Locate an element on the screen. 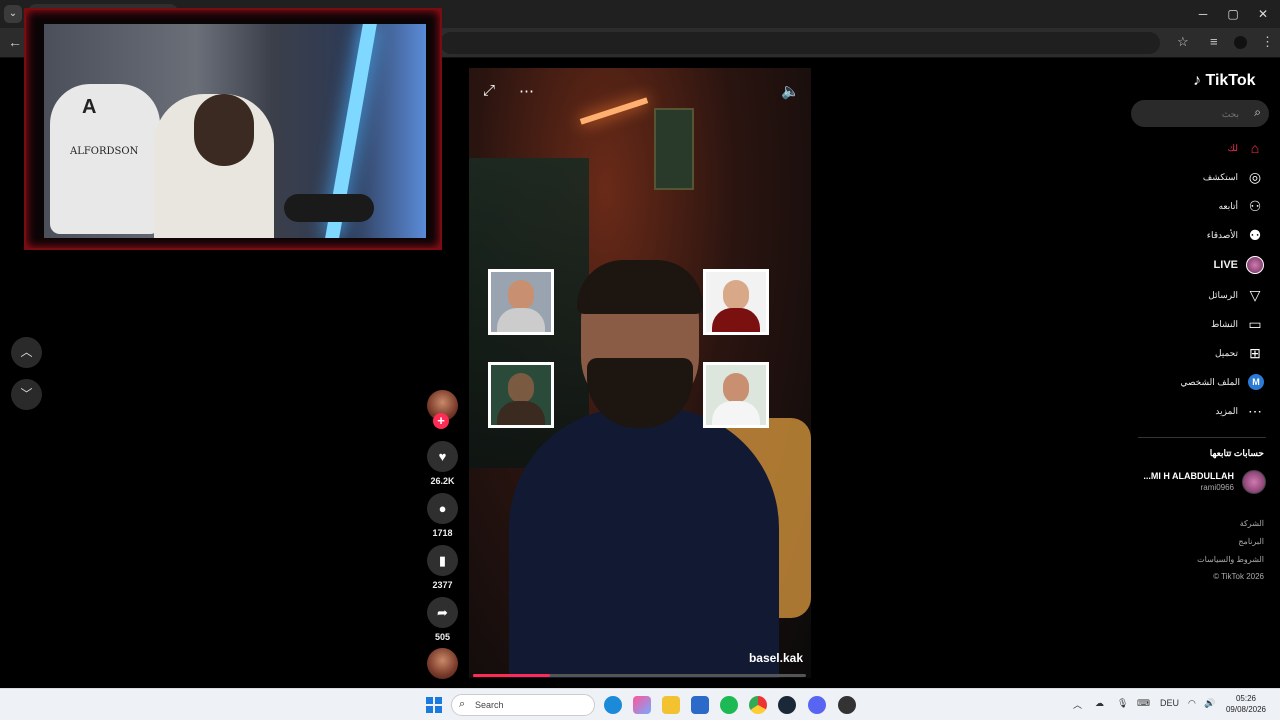  streamer-head is located at coordinates (224, 130).